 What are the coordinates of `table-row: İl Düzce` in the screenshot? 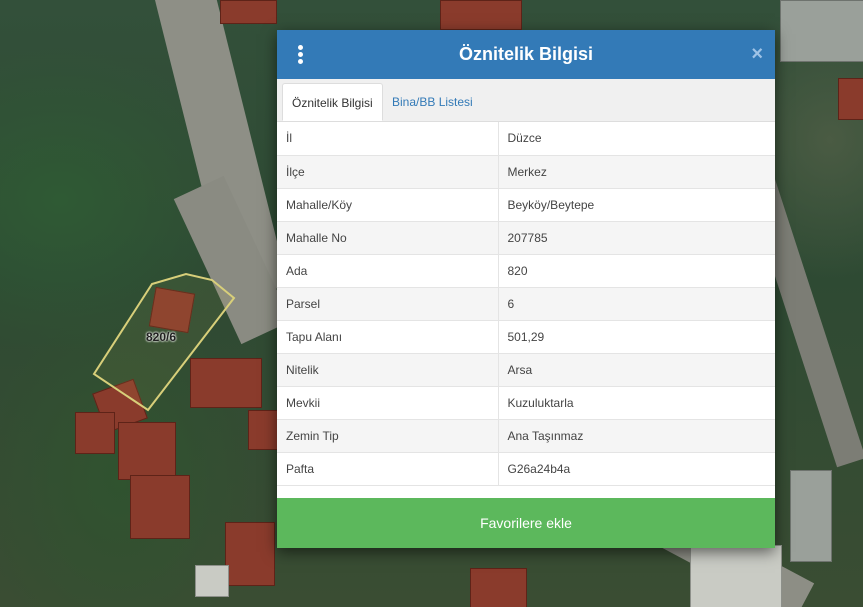 It's located at (526, 139).